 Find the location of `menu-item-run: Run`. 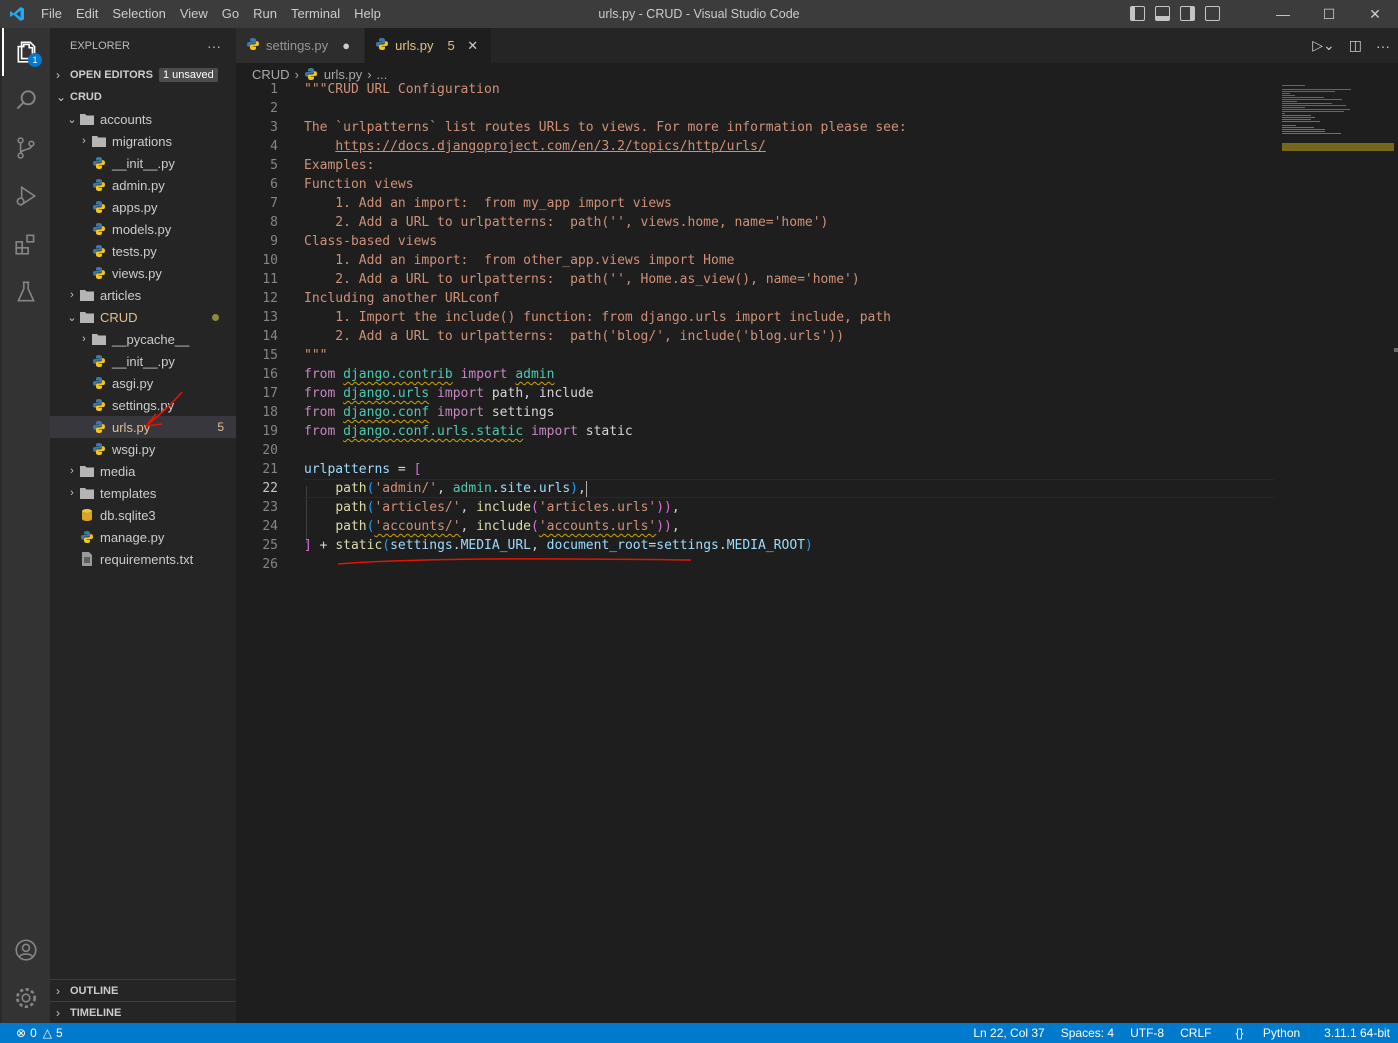

menu-item-run: Run is located at coordinates (265, 14).